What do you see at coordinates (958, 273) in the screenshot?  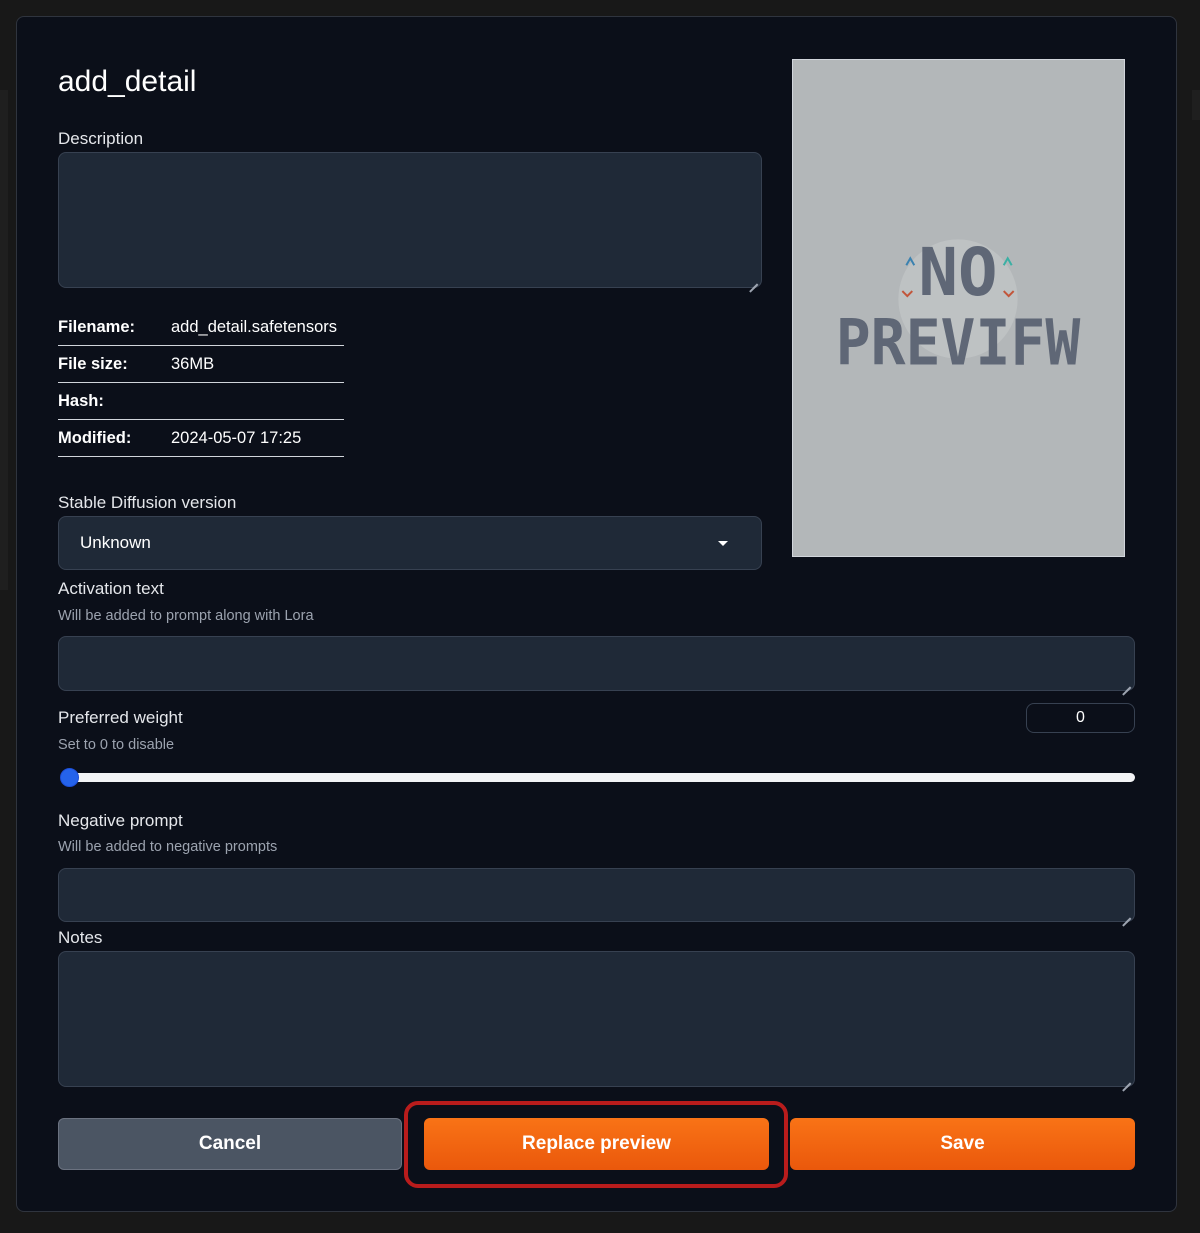 I see `no-preview-line1: NO` at bounding box center [958, 273].